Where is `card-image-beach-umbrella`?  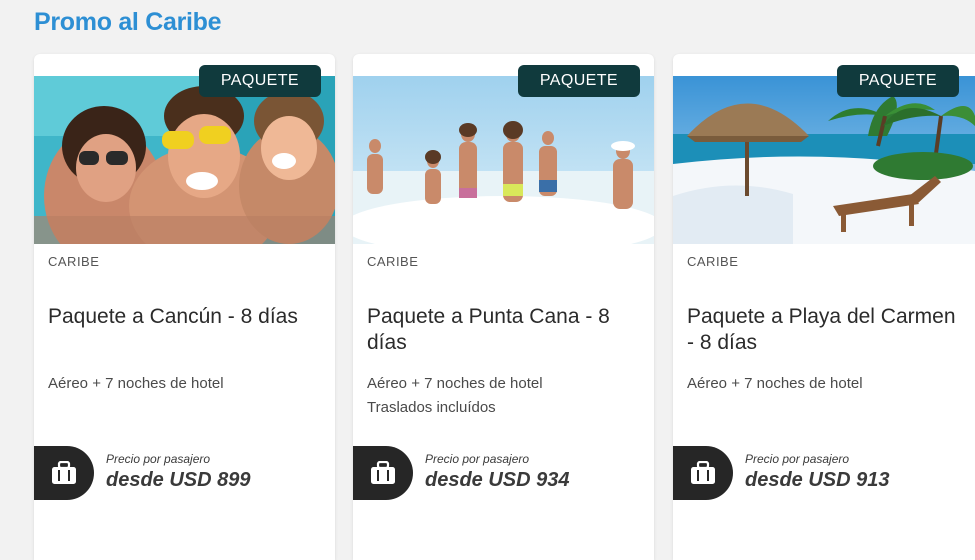 card-image-beach-umbrella is located at coordinates (824, 160).